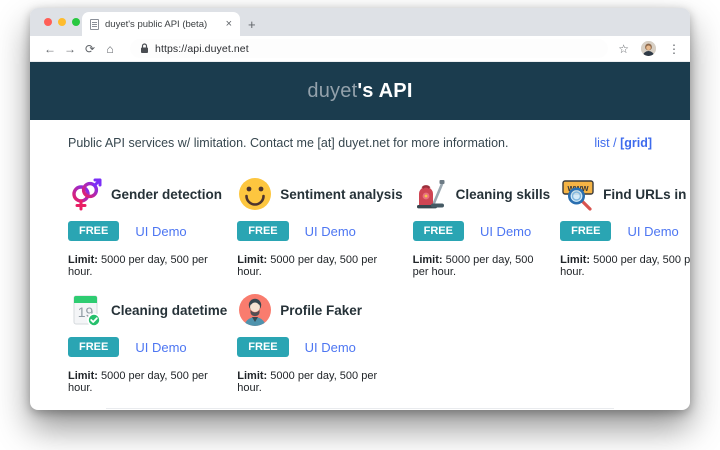 This screenshot has height=450, width=720. Describe the element at coordinates (674, 49) in the screenshot. I see `browser-menu-icon: ⋮` at that location.